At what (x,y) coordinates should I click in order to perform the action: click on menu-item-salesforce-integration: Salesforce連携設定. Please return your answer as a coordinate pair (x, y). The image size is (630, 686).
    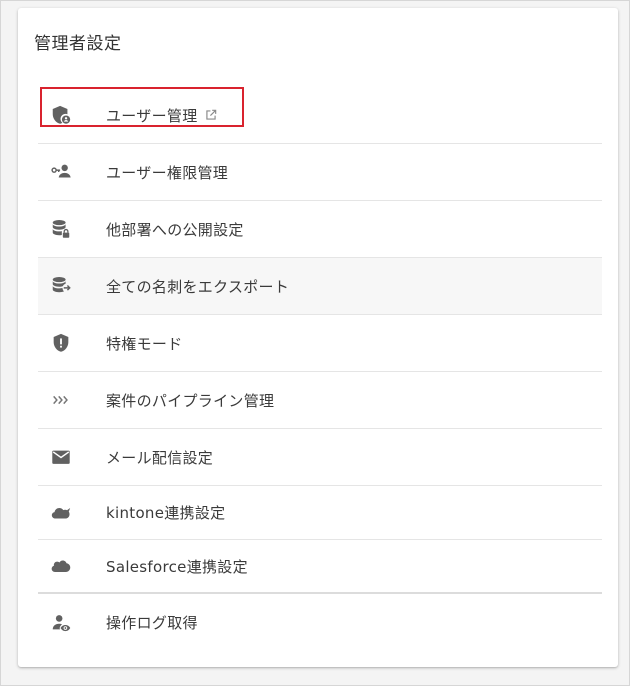
    Looking at the image, I should click on (320, 567).